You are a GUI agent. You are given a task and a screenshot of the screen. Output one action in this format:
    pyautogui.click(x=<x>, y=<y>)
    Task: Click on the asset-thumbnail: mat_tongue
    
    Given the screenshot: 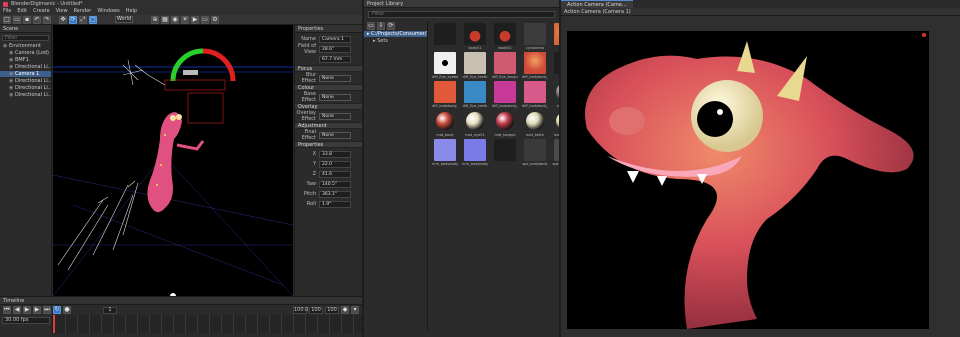 What is the action you would take?
    pyautogui.click(x=505, y=124)
    